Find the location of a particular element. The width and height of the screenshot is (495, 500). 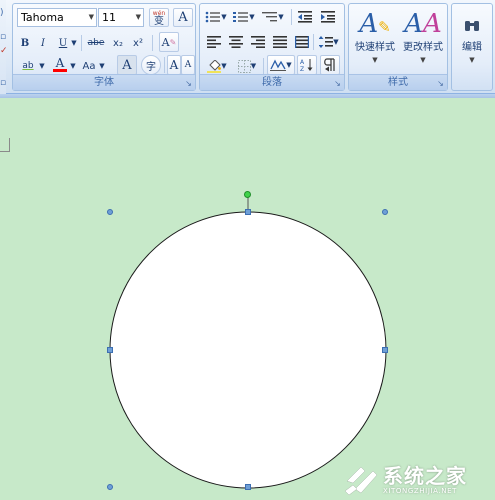

grow-font-button: A is located at coordinates (174, 65).